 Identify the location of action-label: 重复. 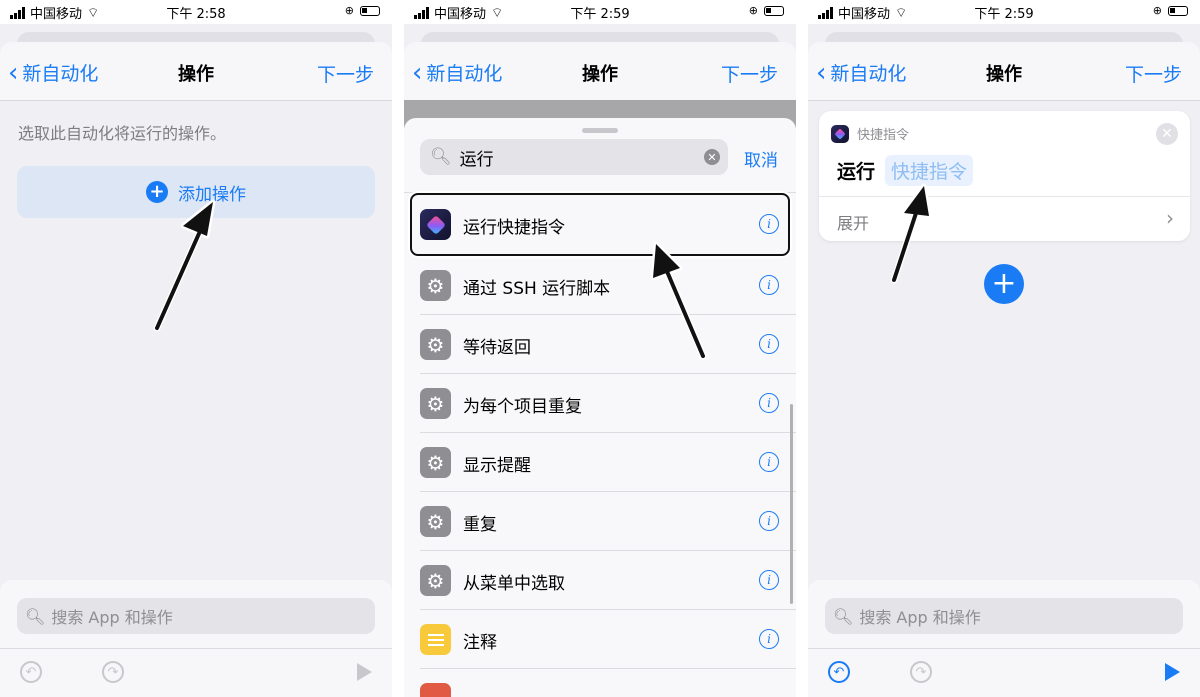
(480, 525).